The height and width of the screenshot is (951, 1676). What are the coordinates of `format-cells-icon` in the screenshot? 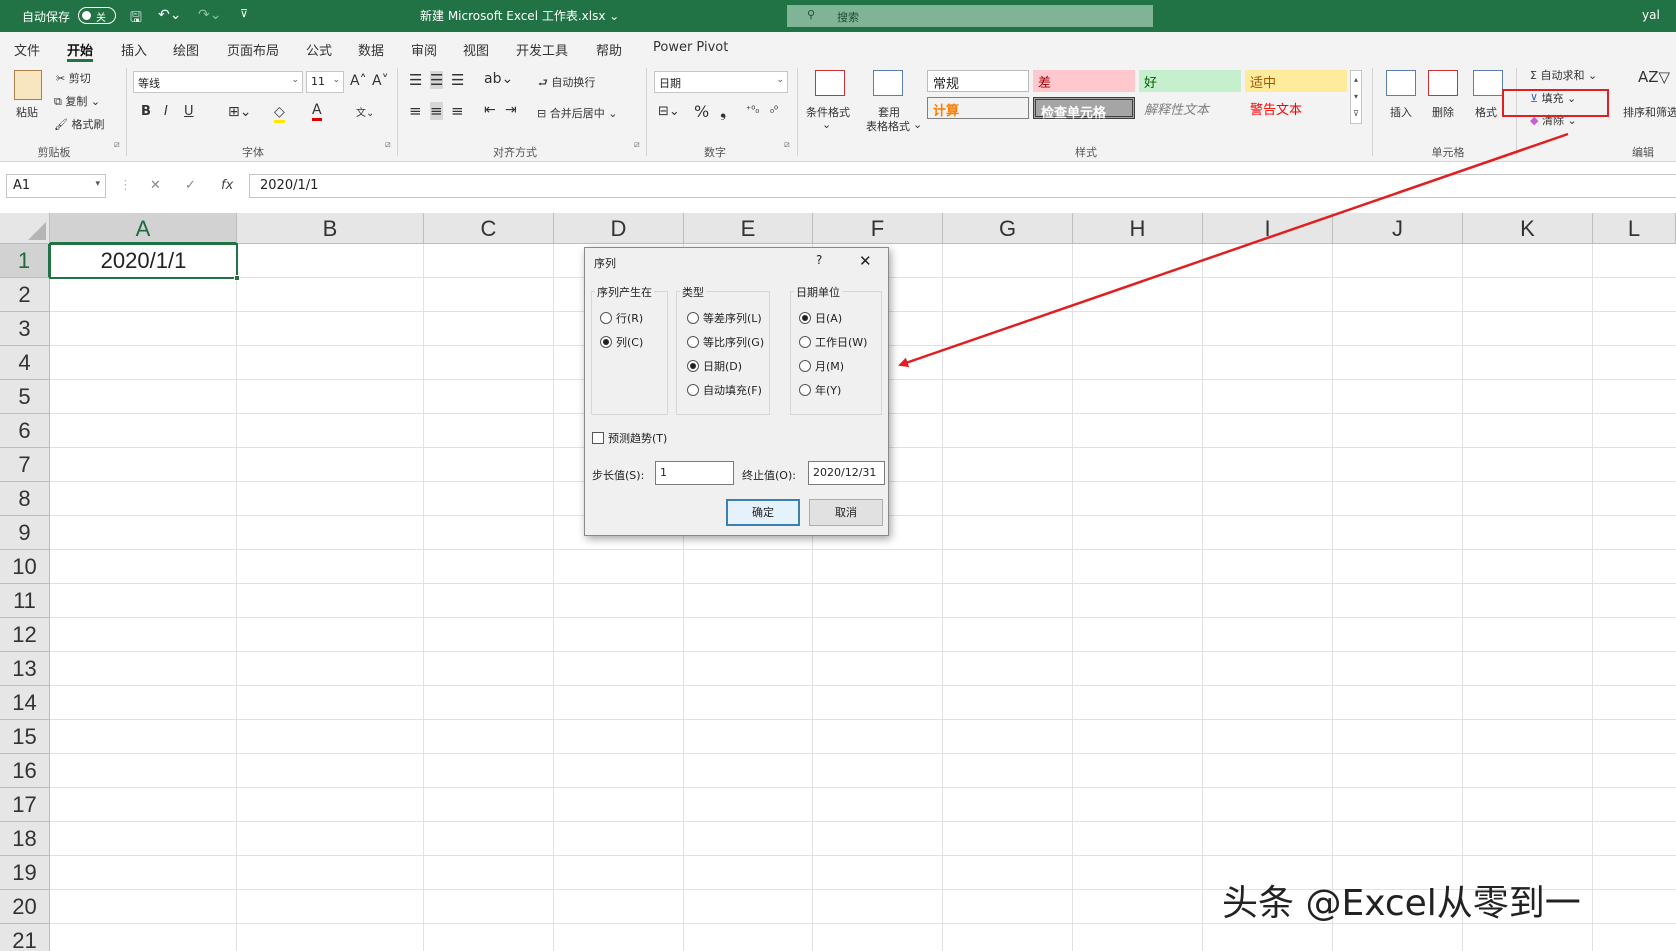 It's located at (1488, 83).